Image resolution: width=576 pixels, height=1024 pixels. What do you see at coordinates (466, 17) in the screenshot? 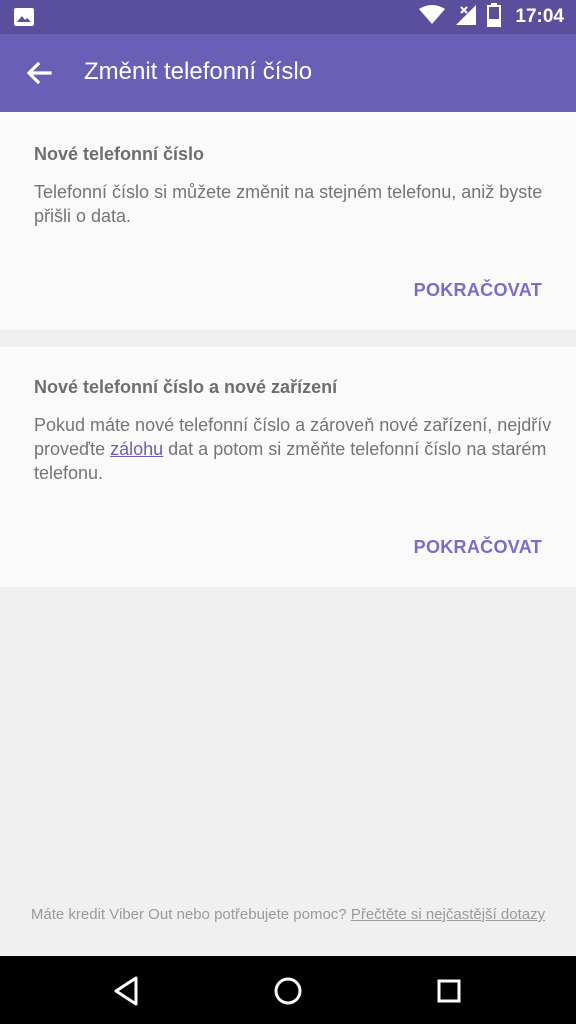
I see `signal-icon` at bounding box center [466, 17].